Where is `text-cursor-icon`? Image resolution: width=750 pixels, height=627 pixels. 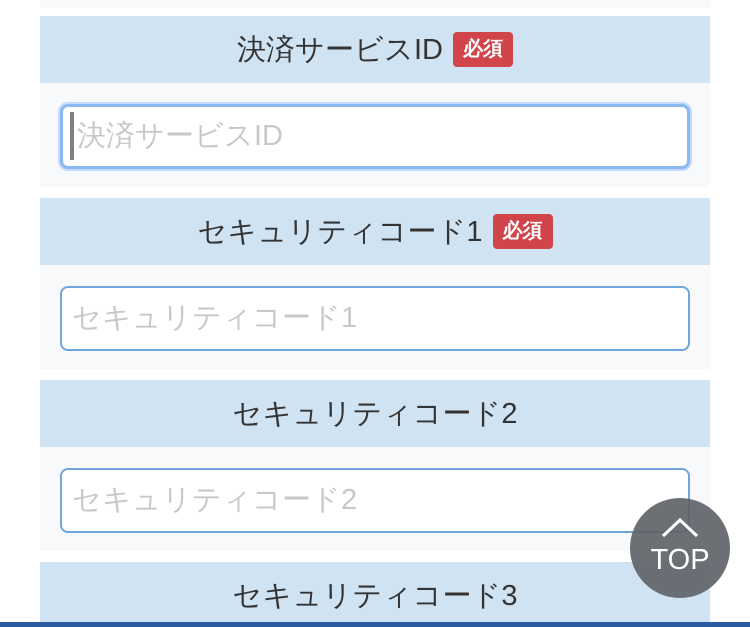
text-cursor-icon is located at coordinates (72, 136).